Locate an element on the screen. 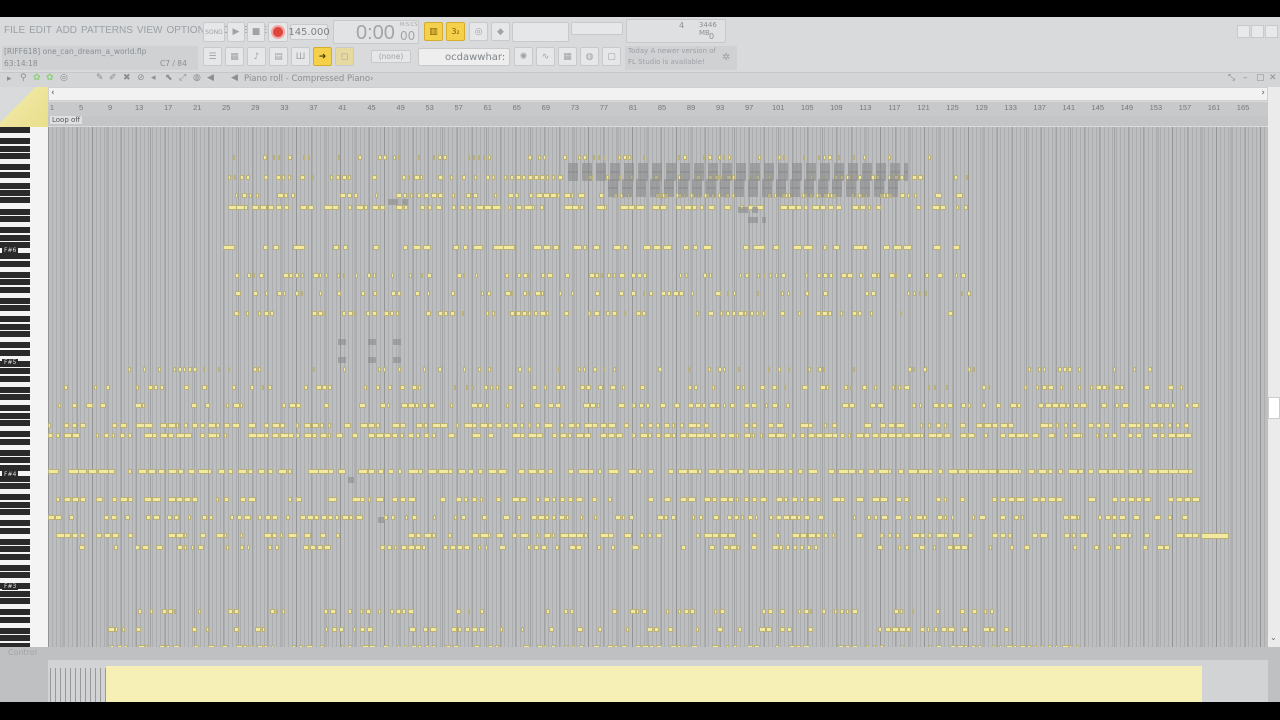 This screenshot has width=1280, height=720. velocity-bar is located at coordinates (50, 685).